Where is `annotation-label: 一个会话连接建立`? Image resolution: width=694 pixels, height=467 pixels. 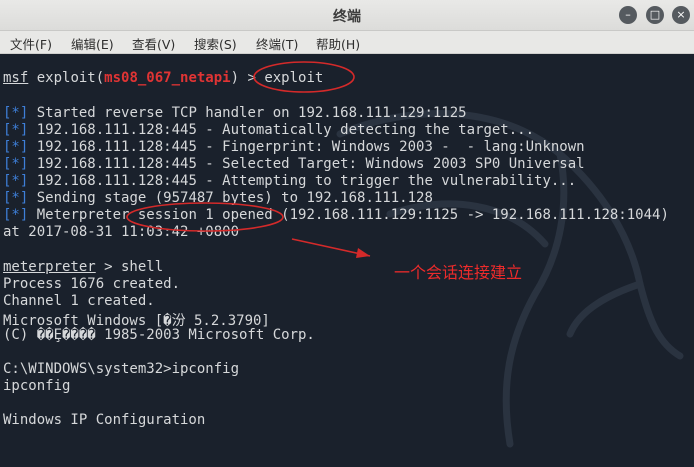
annotation-label: 一个会话连接建立 is located at coordinates (458, 272).